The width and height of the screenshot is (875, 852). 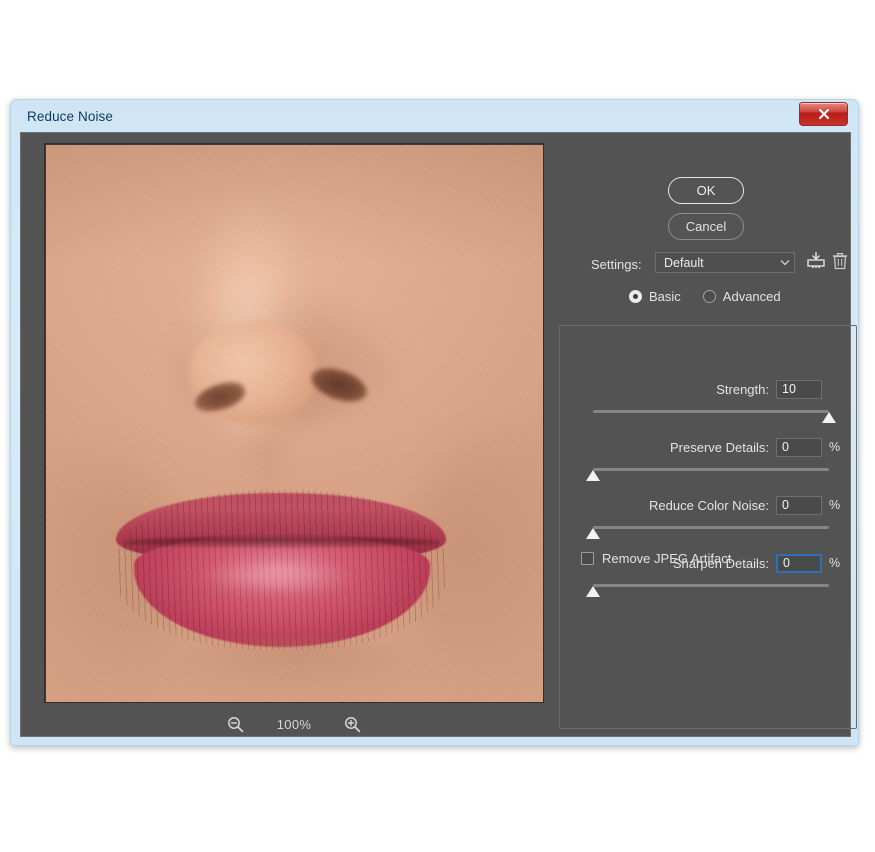 I want to click on slider-sharpen-details-input: 0, so click(x=799, y=563).